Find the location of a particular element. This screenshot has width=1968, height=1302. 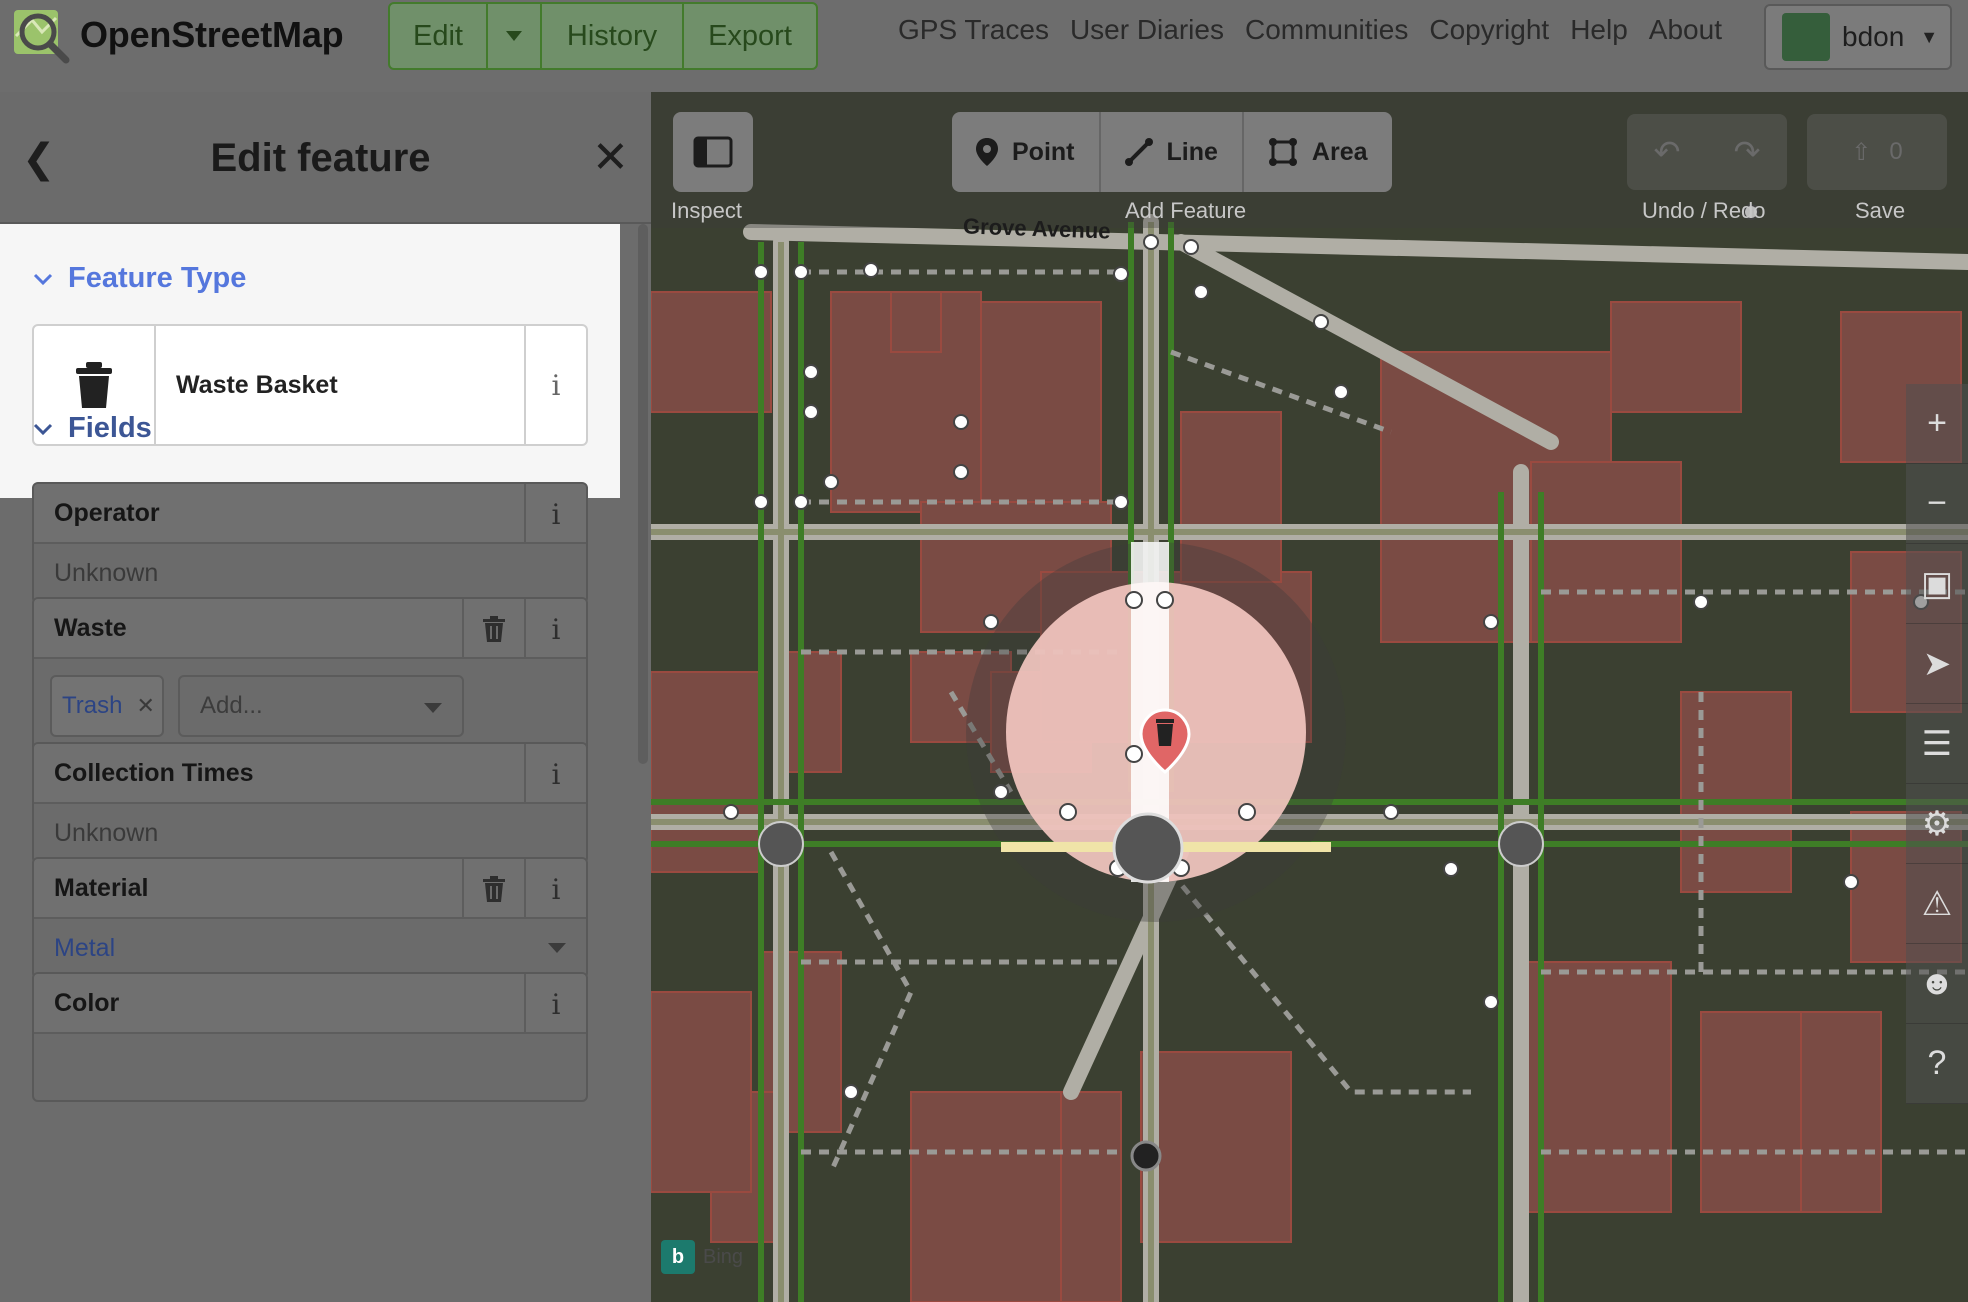

save-count: 0 is located at coordinates (1896, 151).